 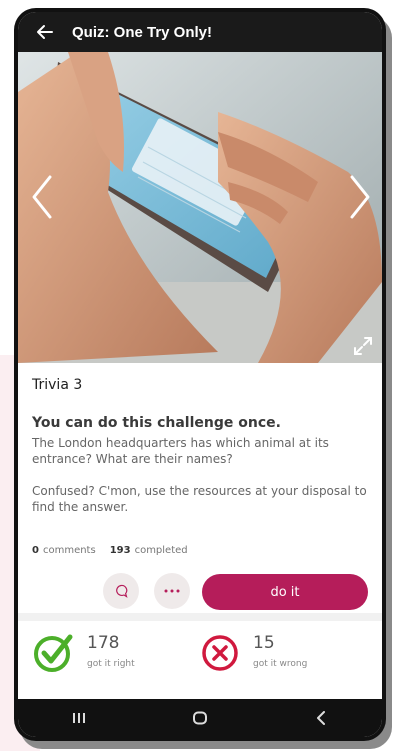 What do you see at coordinates (142, 32) in the screenshot?
I see `page-title: Quiz: One Try Only!` at bounding box center [142, 32].